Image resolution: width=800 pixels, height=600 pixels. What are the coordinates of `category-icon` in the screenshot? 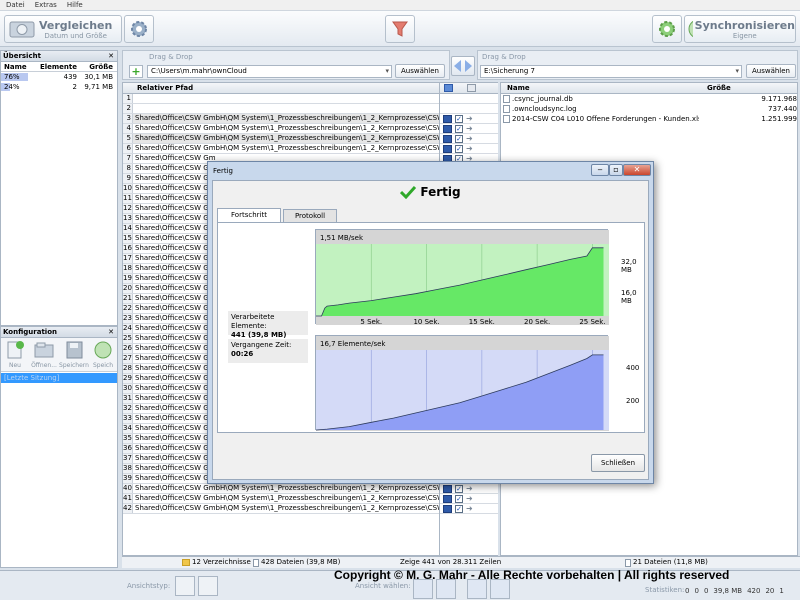 It's located at (448, 88).